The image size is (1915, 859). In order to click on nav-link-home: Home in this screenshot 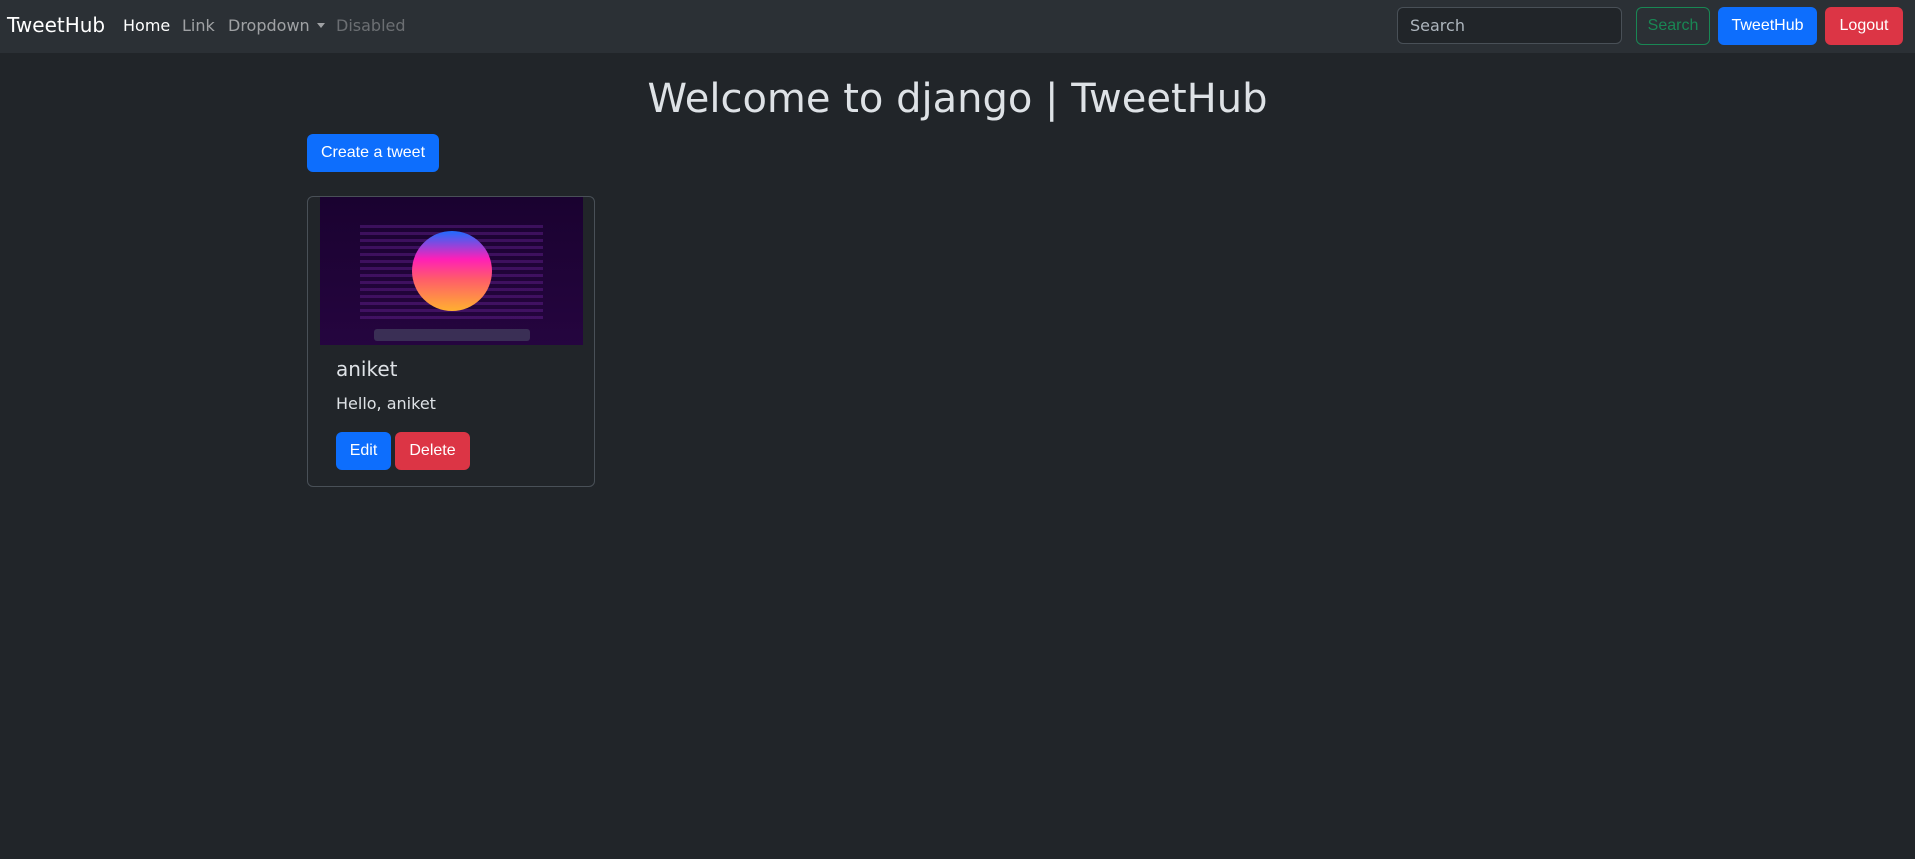, I will do `click(146, 25)`.